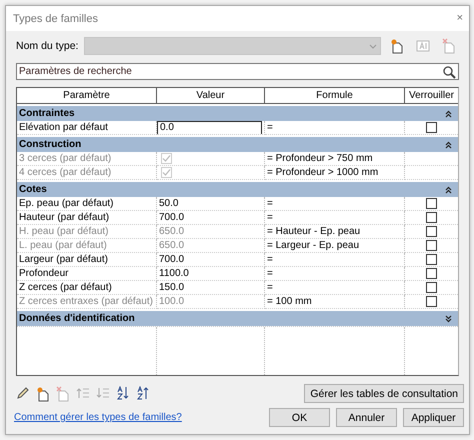  Describe the element at coordinates (299, 417) in the screenshot. I see `dialog-button: OK` at that location.